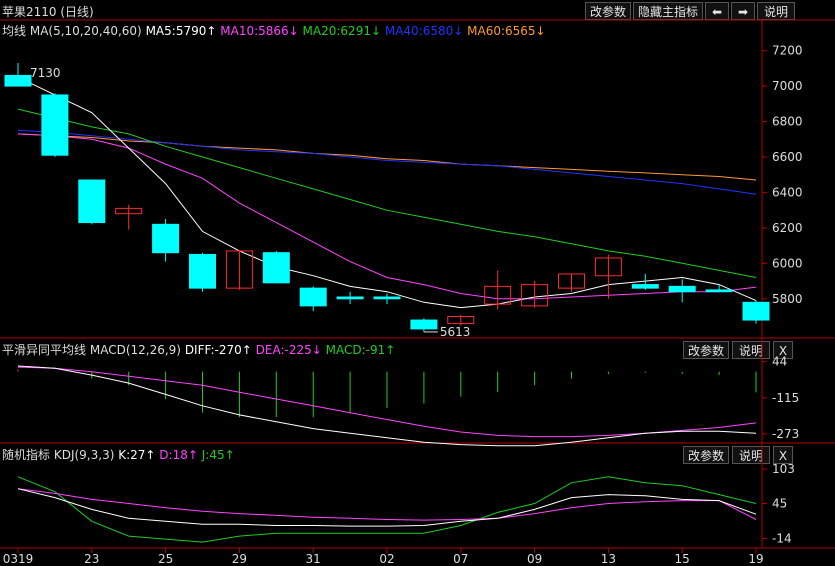  I want to click on ma60-line, so click(387, 157).